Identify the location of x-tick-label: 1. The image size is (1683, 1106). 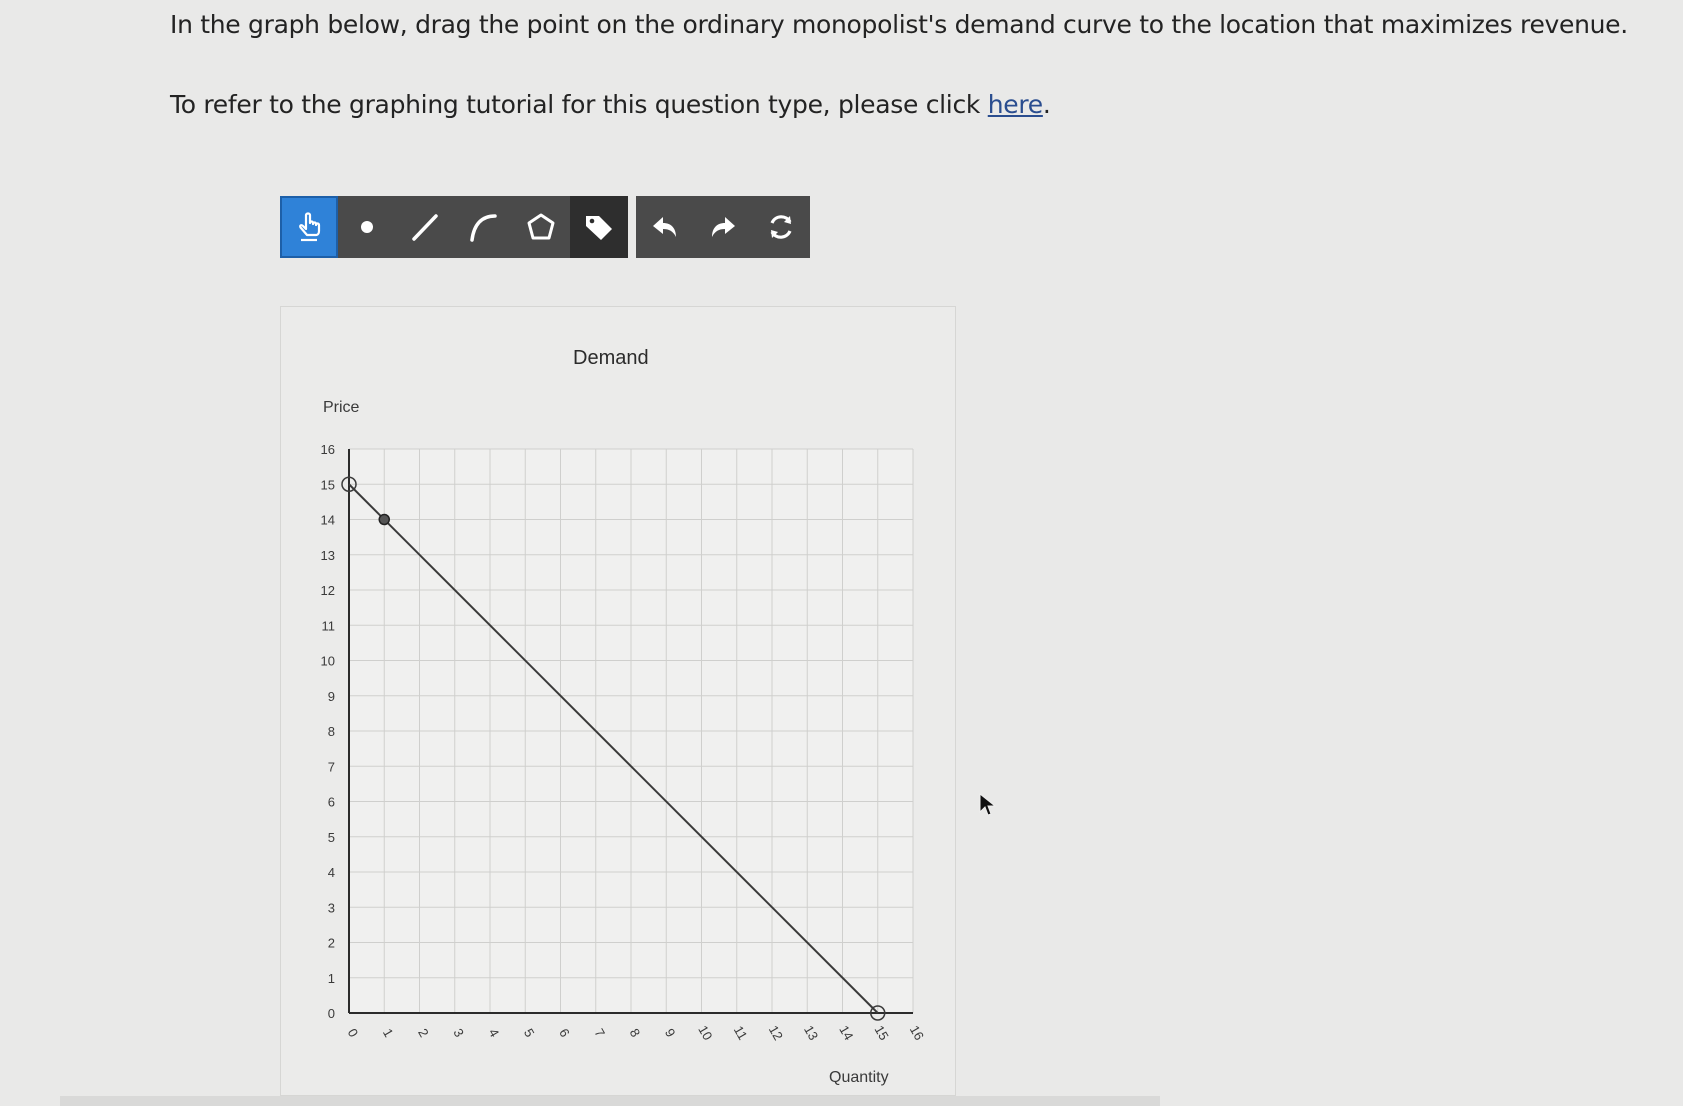
(388, 1033).